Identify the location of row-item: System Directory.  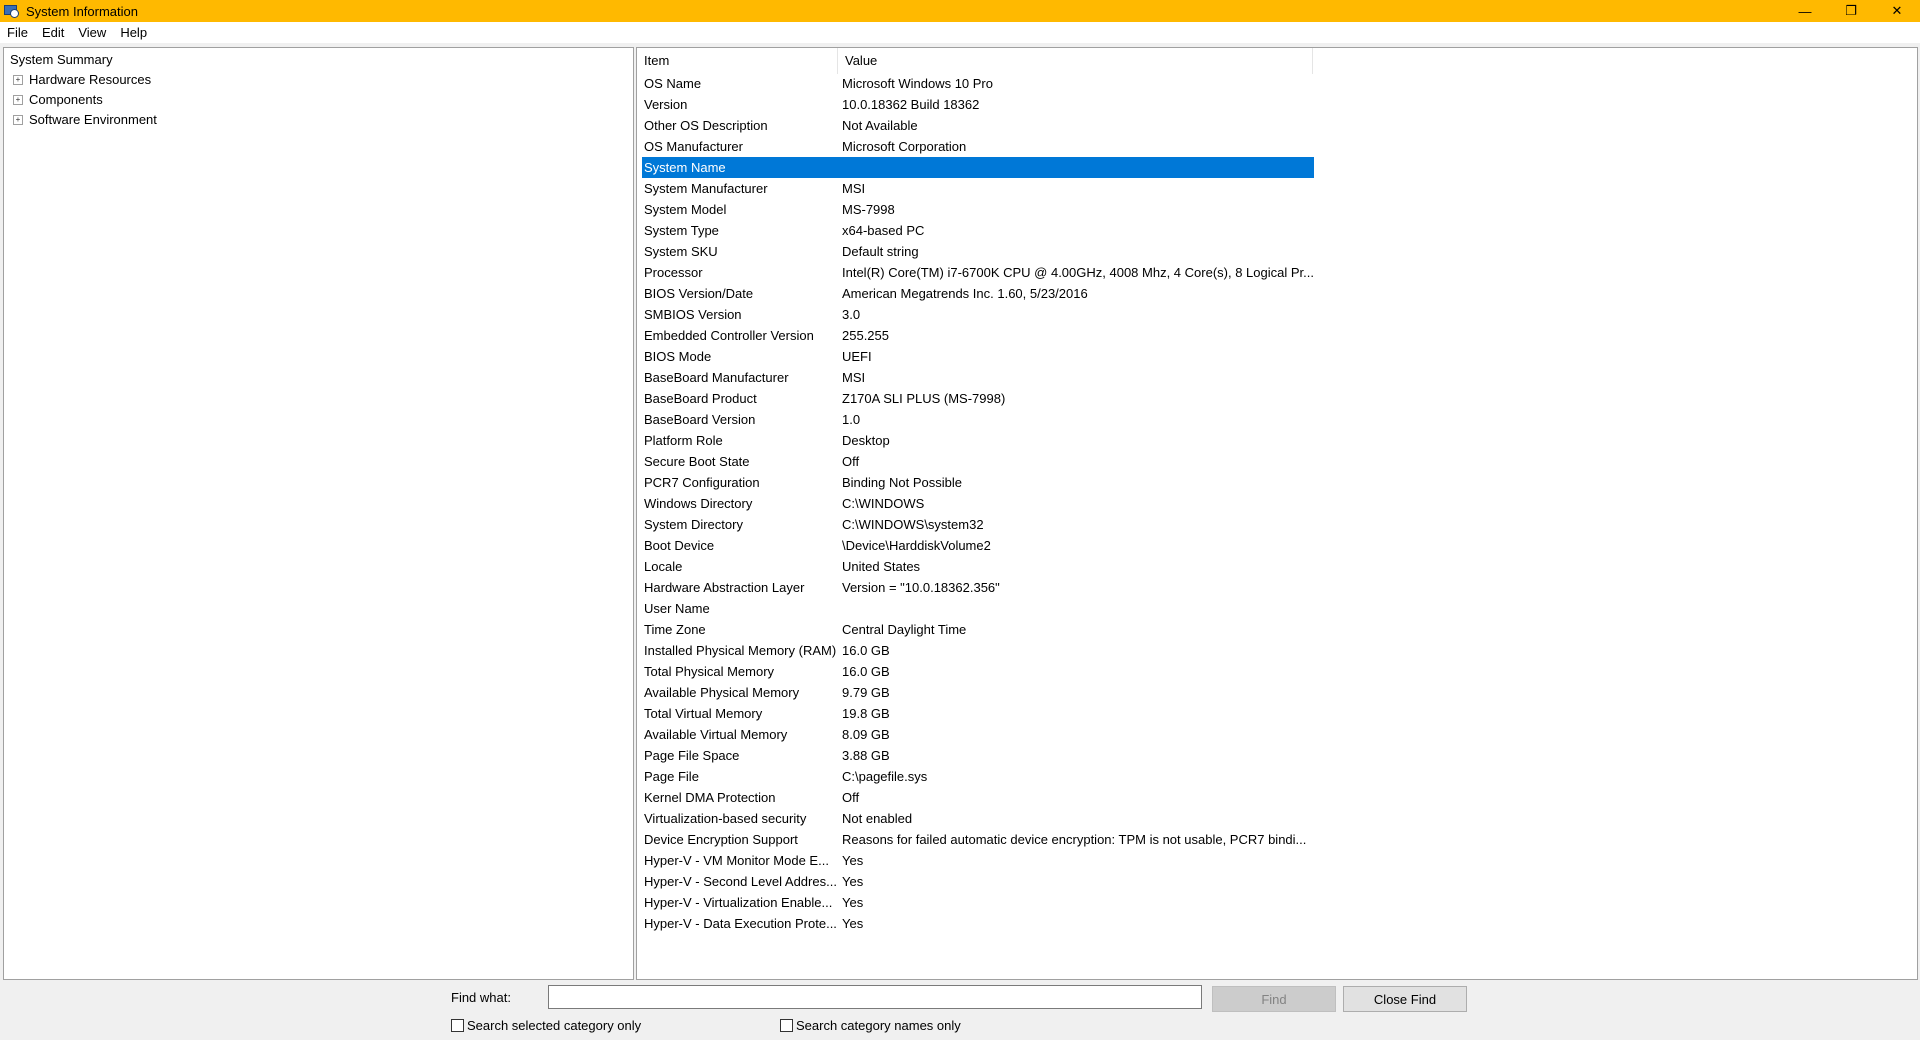
(693, 524).